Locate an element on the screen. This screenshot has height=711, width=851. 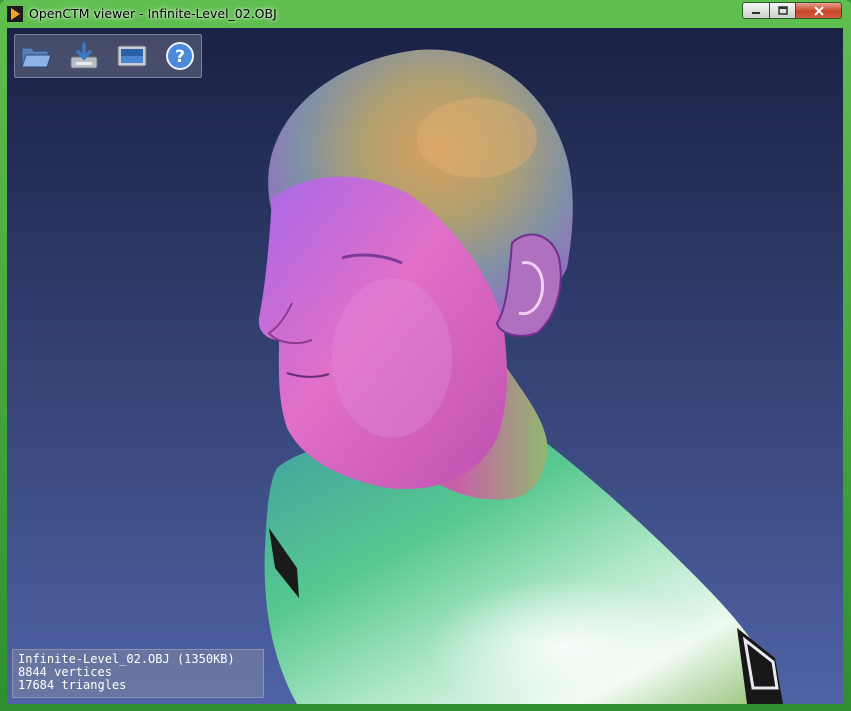
triangle-count: 17684 triangles is located at coordinates (72, 685).